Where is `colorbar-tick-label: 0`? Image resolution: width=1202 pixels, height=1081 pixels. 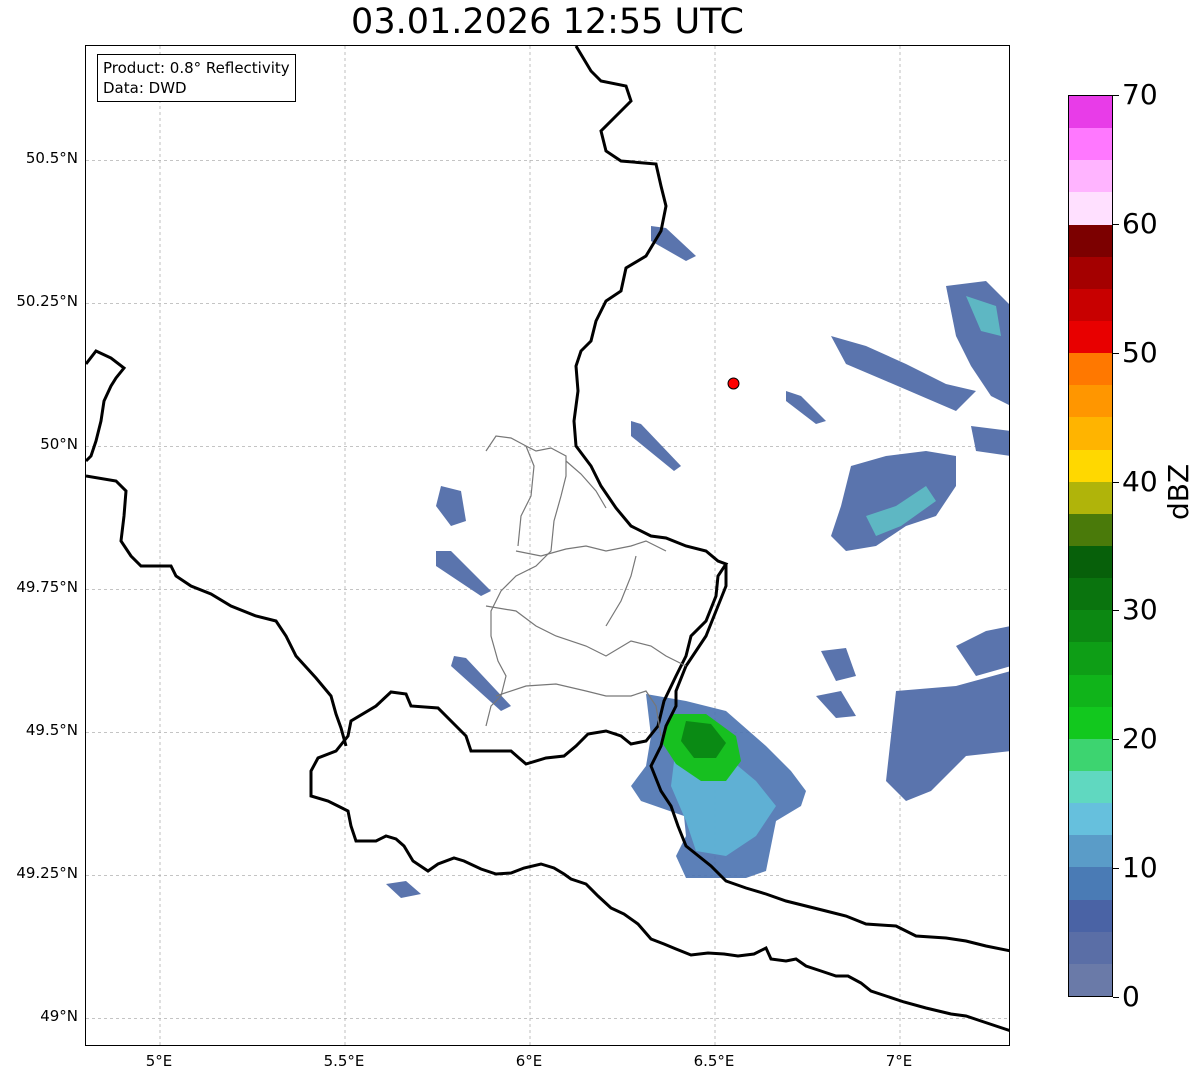
colorbar-tick-label: 0 is located at coordinates (1131, 996).